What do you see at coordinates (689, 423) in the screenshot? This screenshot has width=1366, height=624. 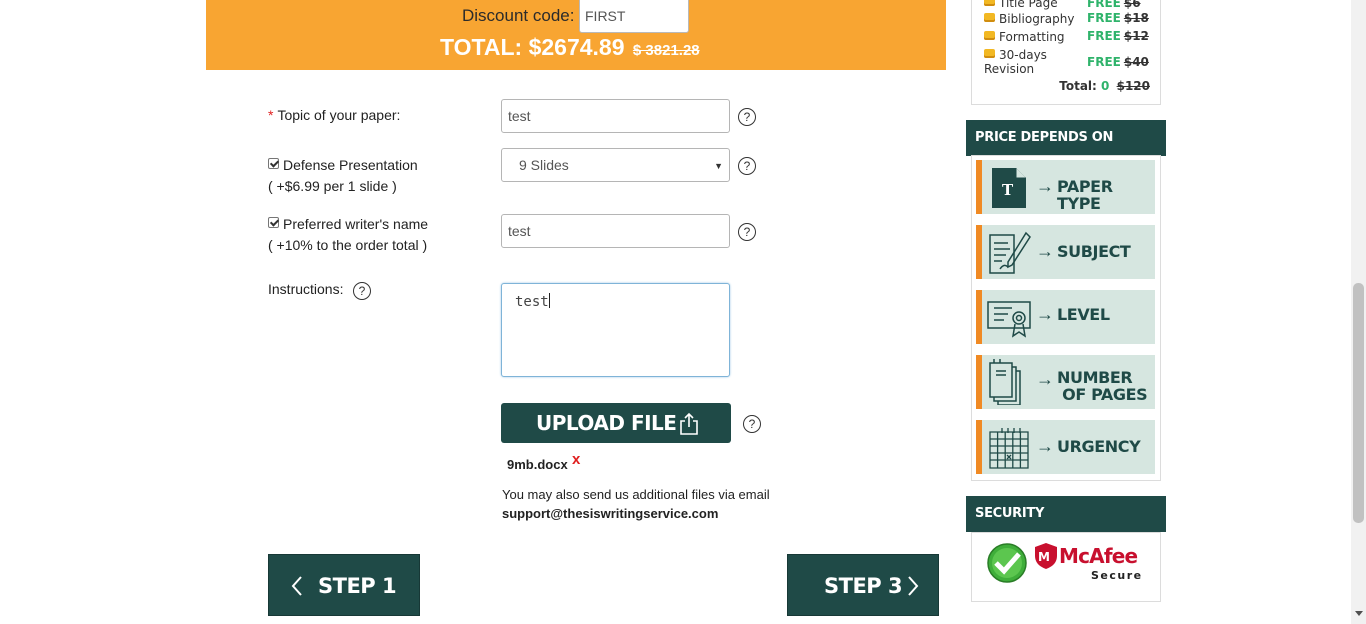 I see `upload-icon` at bounding box center [689, 423].